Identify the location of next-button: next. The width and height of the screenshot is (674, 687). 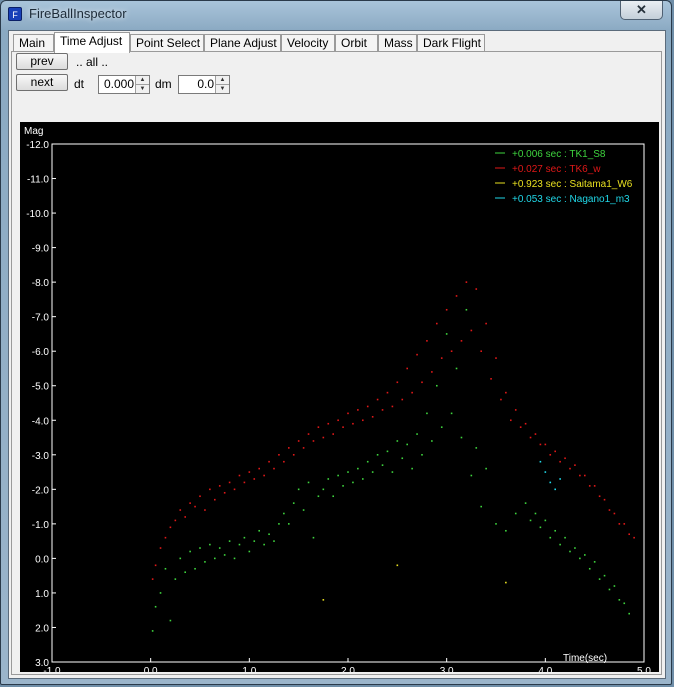
(42, 82).